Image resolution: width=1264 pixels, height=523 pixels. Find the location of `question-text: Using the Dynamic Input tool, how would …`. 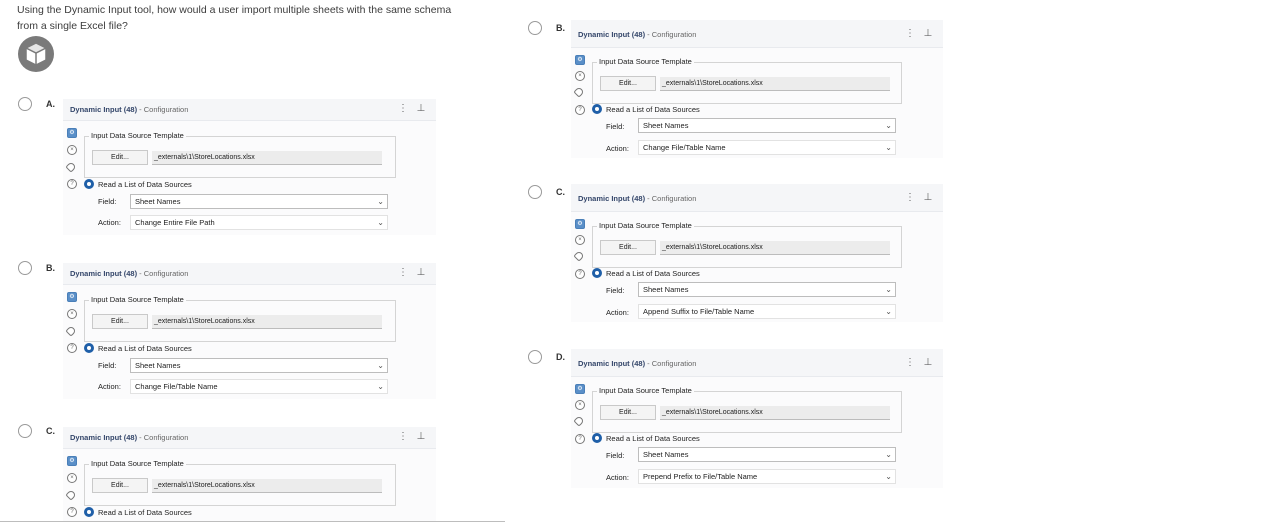

question-text: Using the Dynamic Input tool, how would … is located at coordinates (257, 18).